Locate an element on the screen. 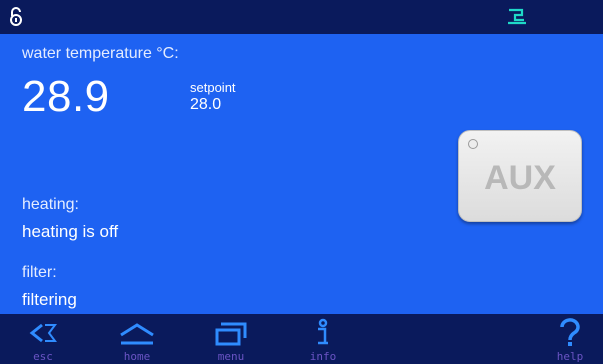 The height and width of the screenshot is (364, 603). aux-button: AUX is located at coordinates (520, 176).